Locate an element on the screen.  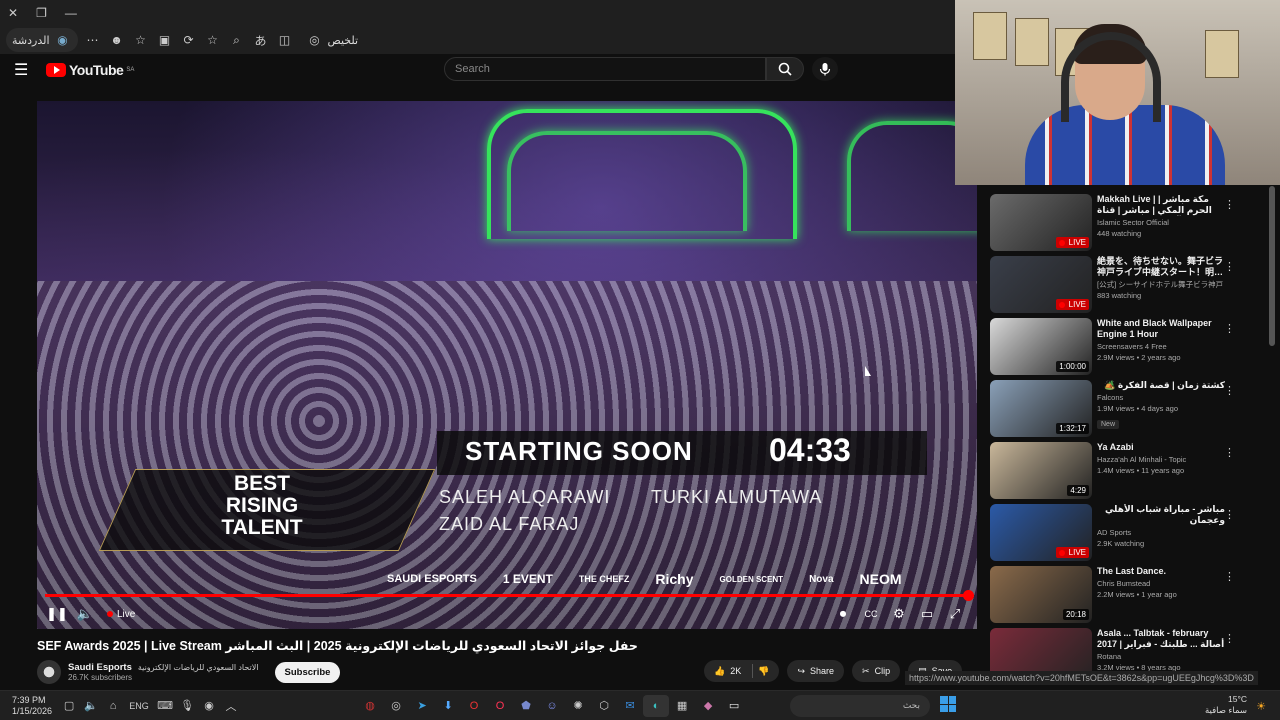
sidebar-video-title: Ya Azabi is located at coordinates (1161, 447).